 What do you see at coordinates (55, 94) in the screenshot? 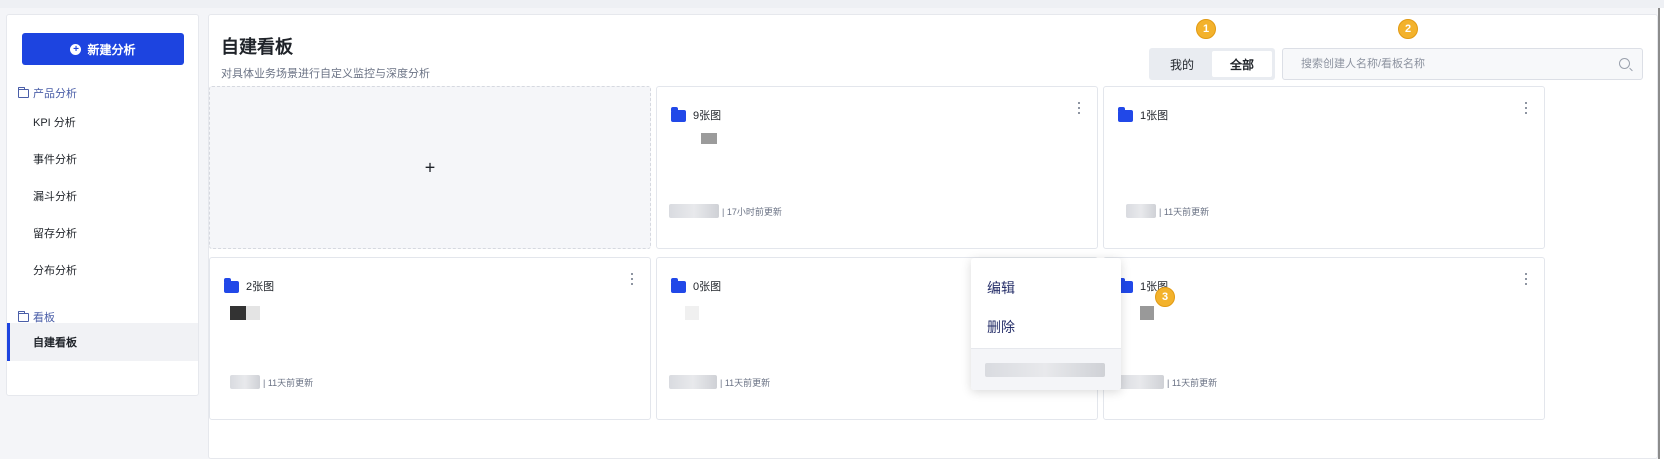
I see `group-product-label: 产品分析` at bounding box center [55, 94].